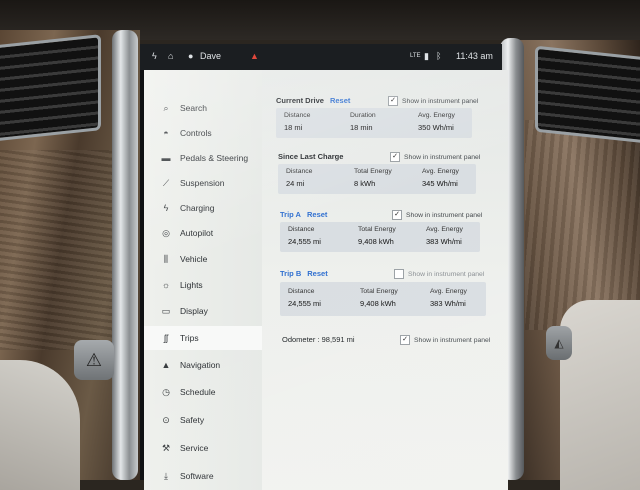  I want to click on current-drive-show-checkbox: ✓ Show in instrument panel, so click(433, 101).